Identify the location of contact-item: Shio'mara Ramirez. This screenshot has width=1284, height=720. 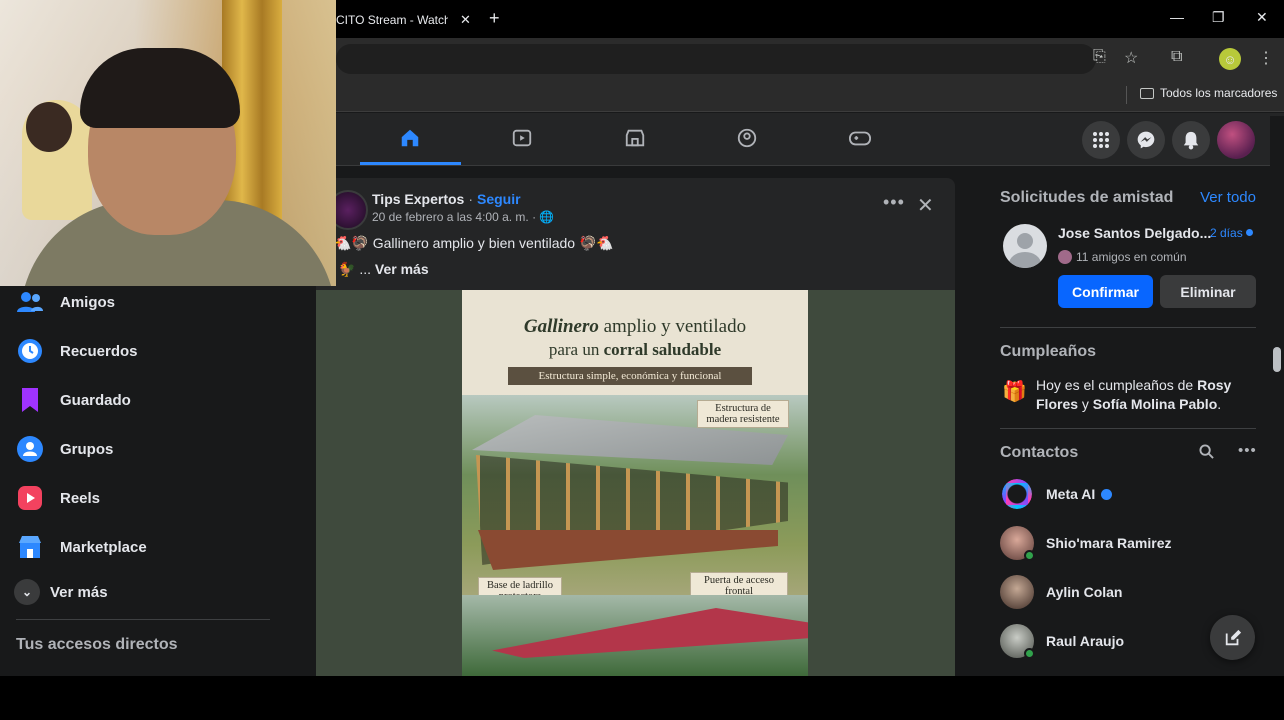
(1086, 543).